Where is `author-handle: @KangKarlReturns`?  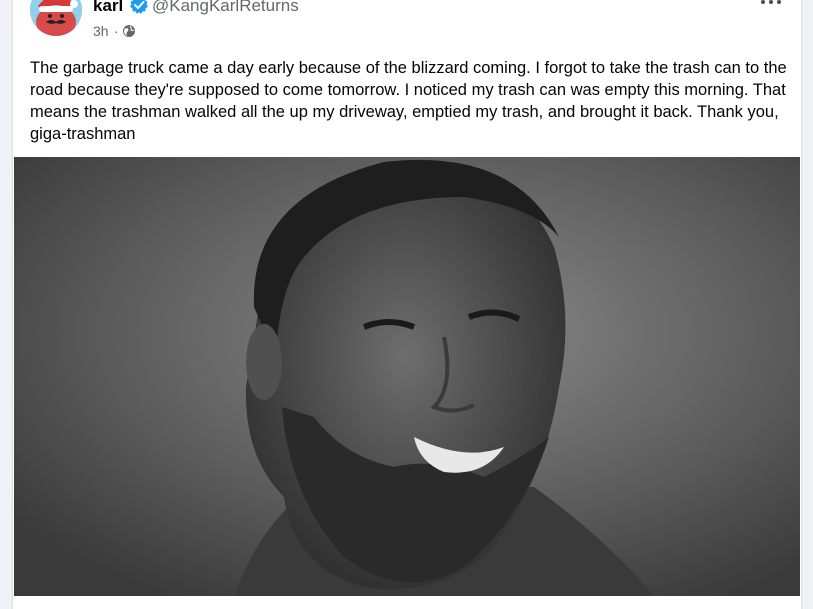
author-handle: @KangKarlReturns is located at coordinates (225, 8).